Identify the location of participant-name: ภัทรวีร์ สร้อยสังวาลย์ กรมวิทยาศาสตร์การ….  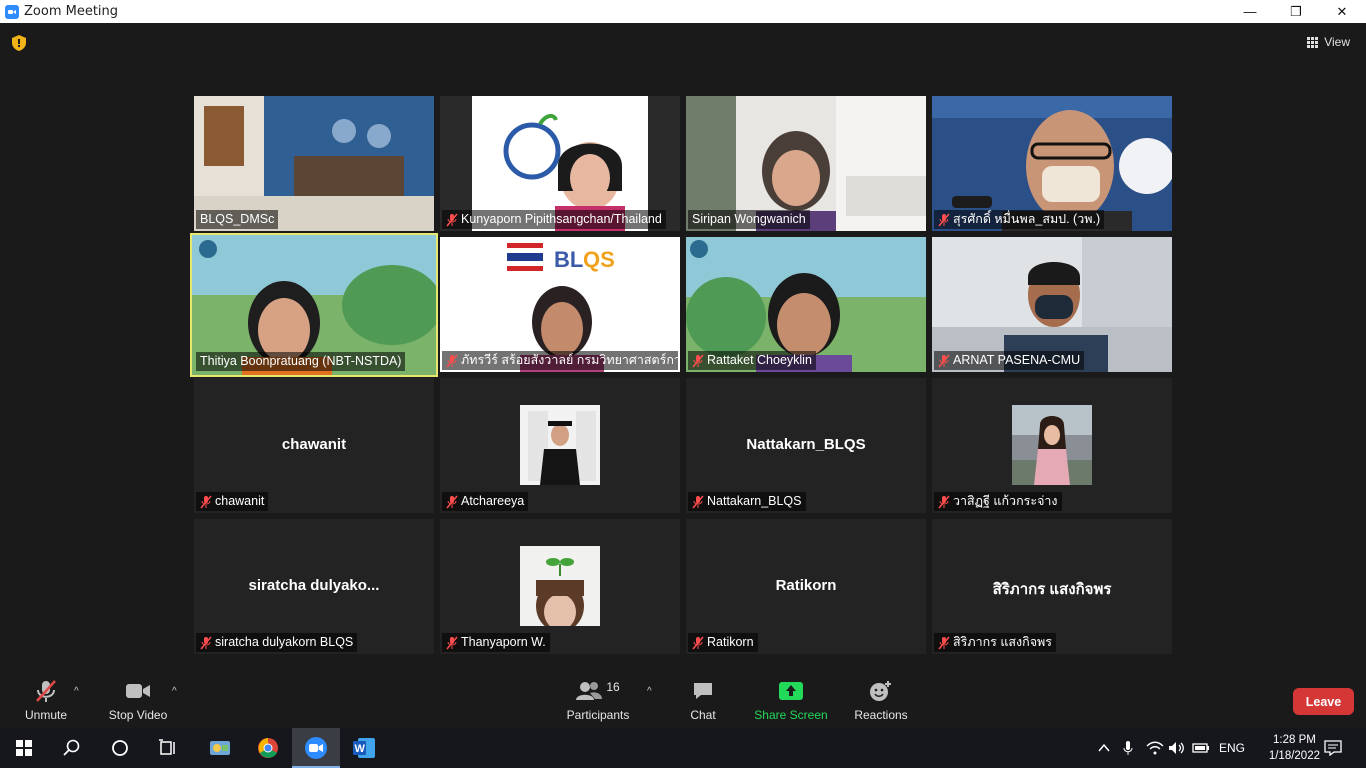
(569, 360).